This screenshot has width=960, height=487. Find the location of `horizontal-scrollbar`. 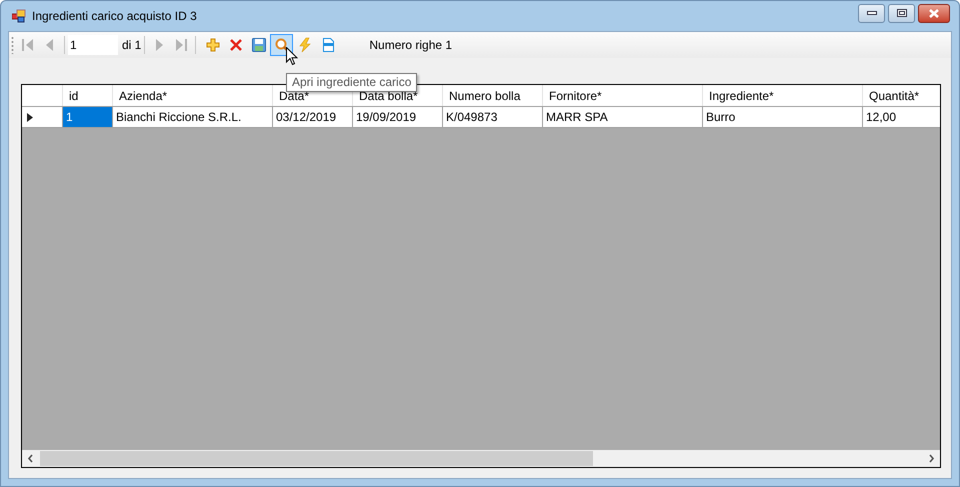

horizontal-scrollbar is located at coordinates (481, 458).